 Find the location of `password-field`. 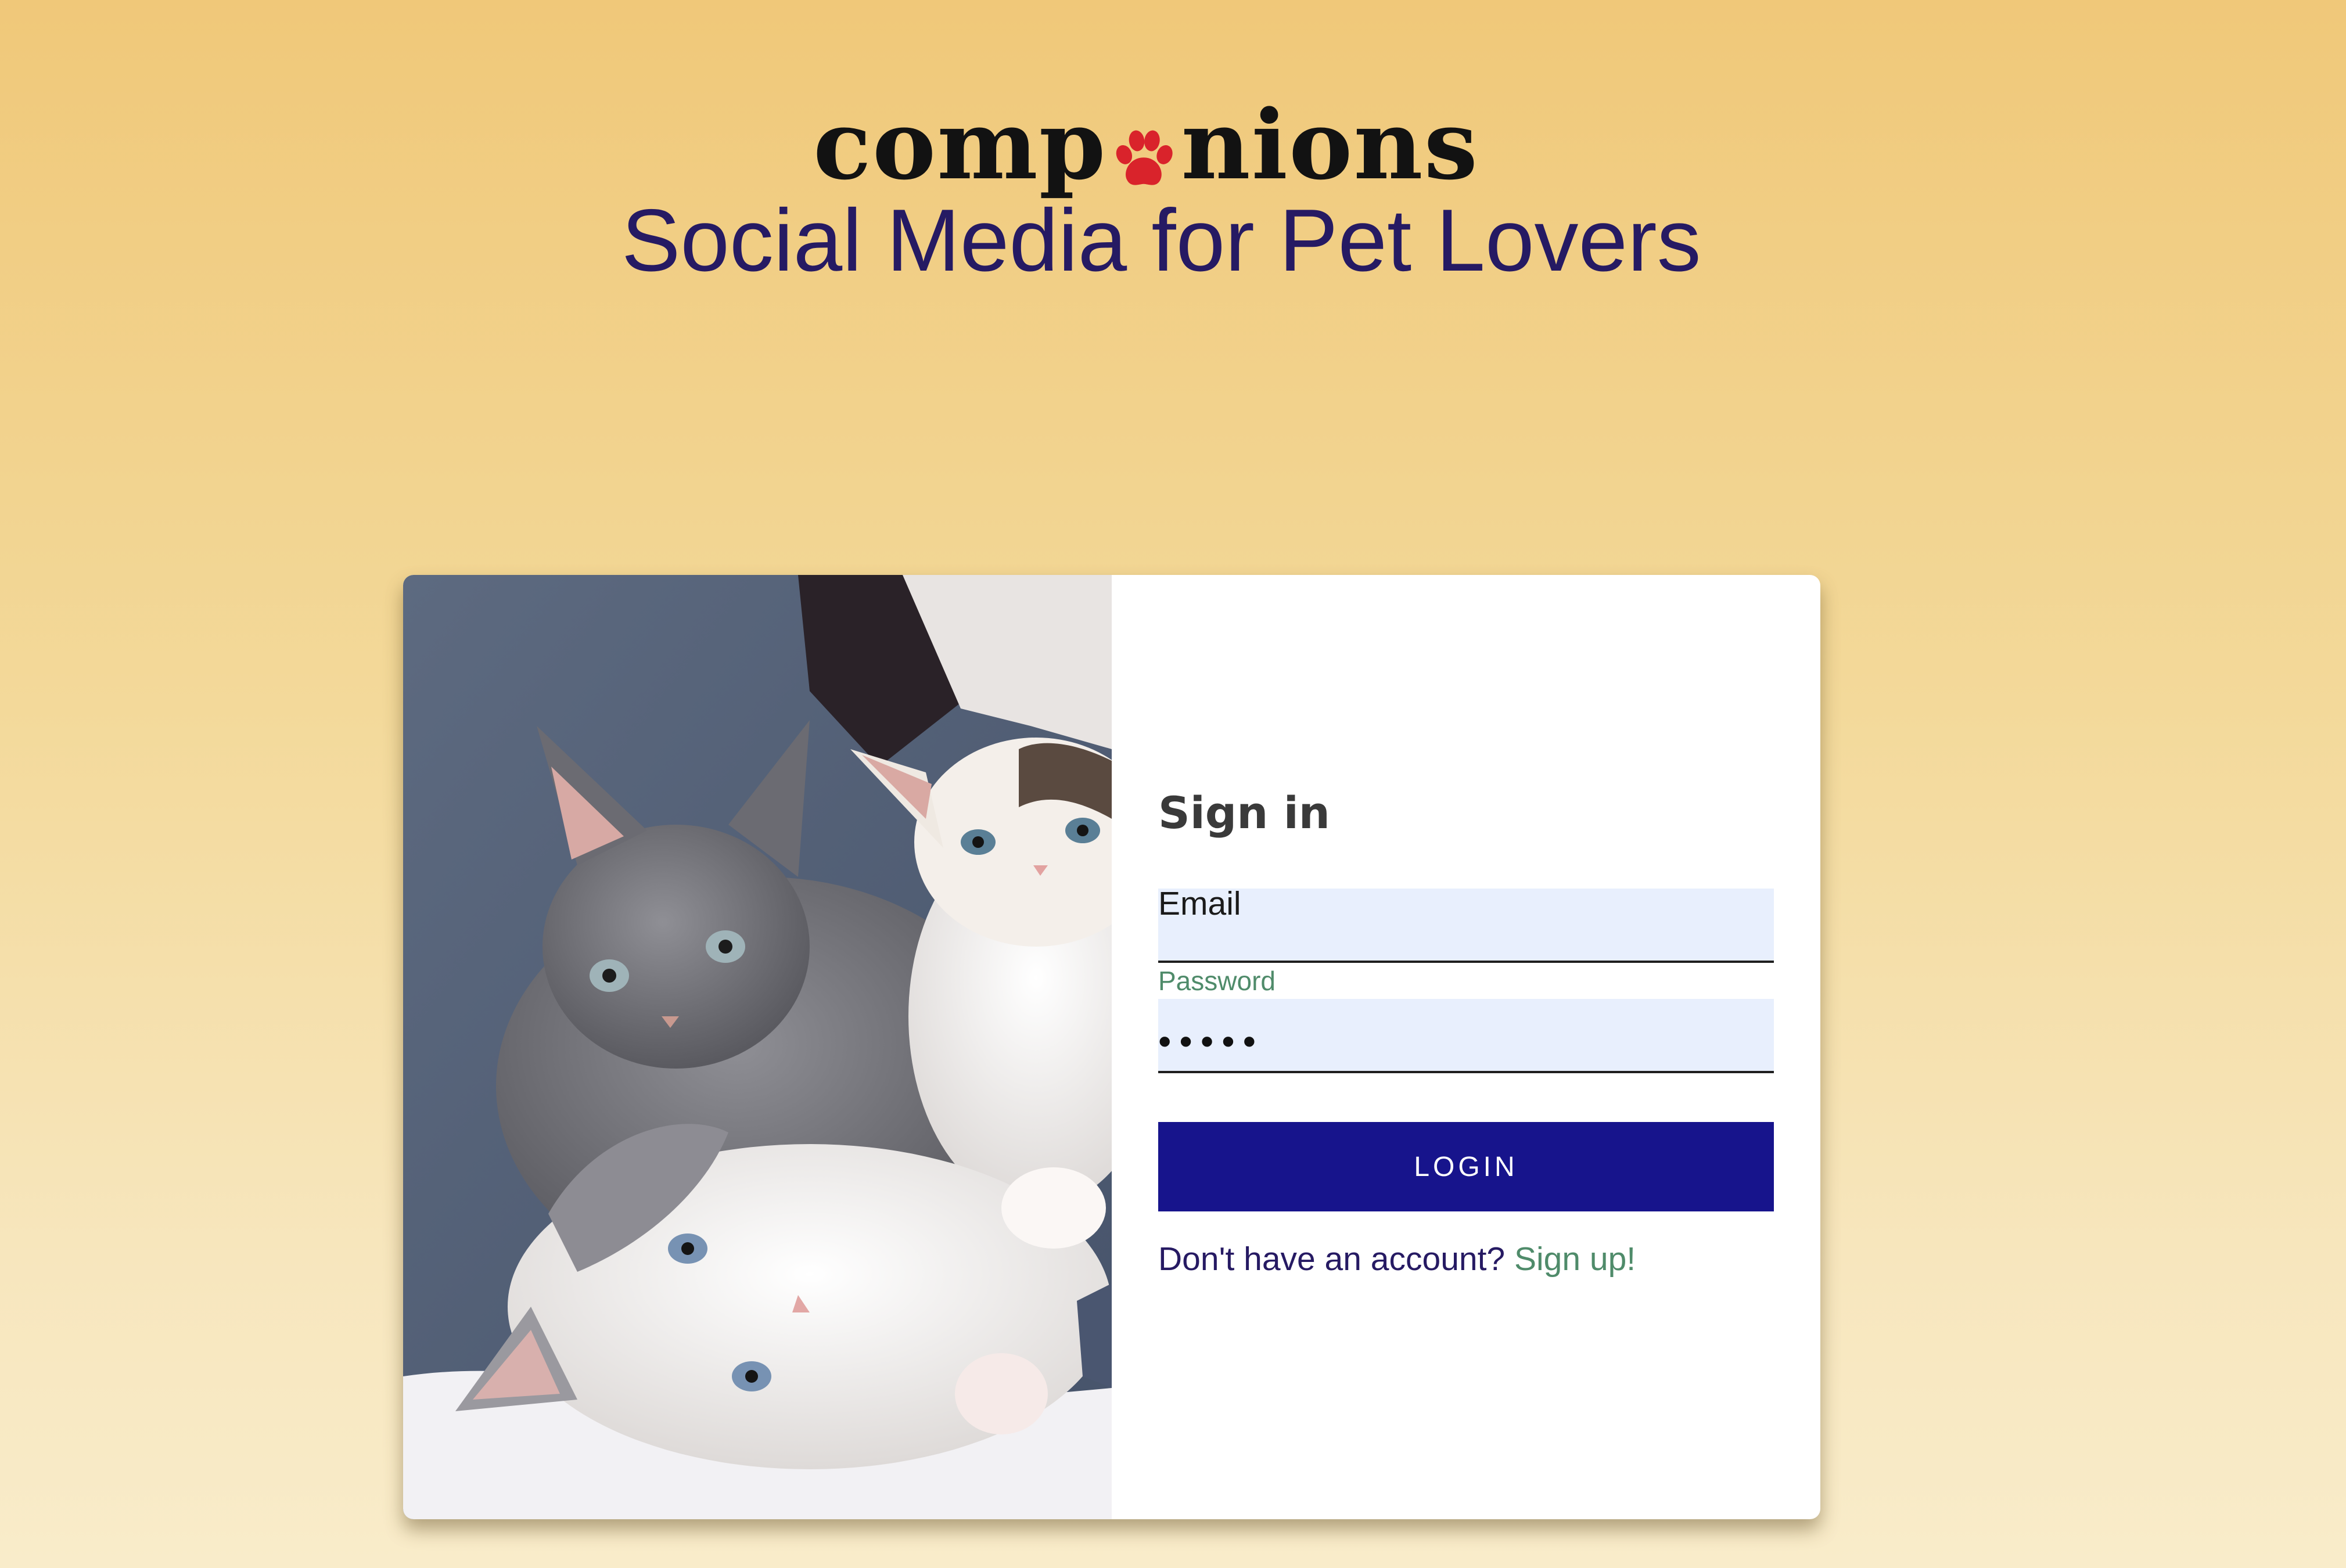

password-field is located at coordinates (1466, 1036).